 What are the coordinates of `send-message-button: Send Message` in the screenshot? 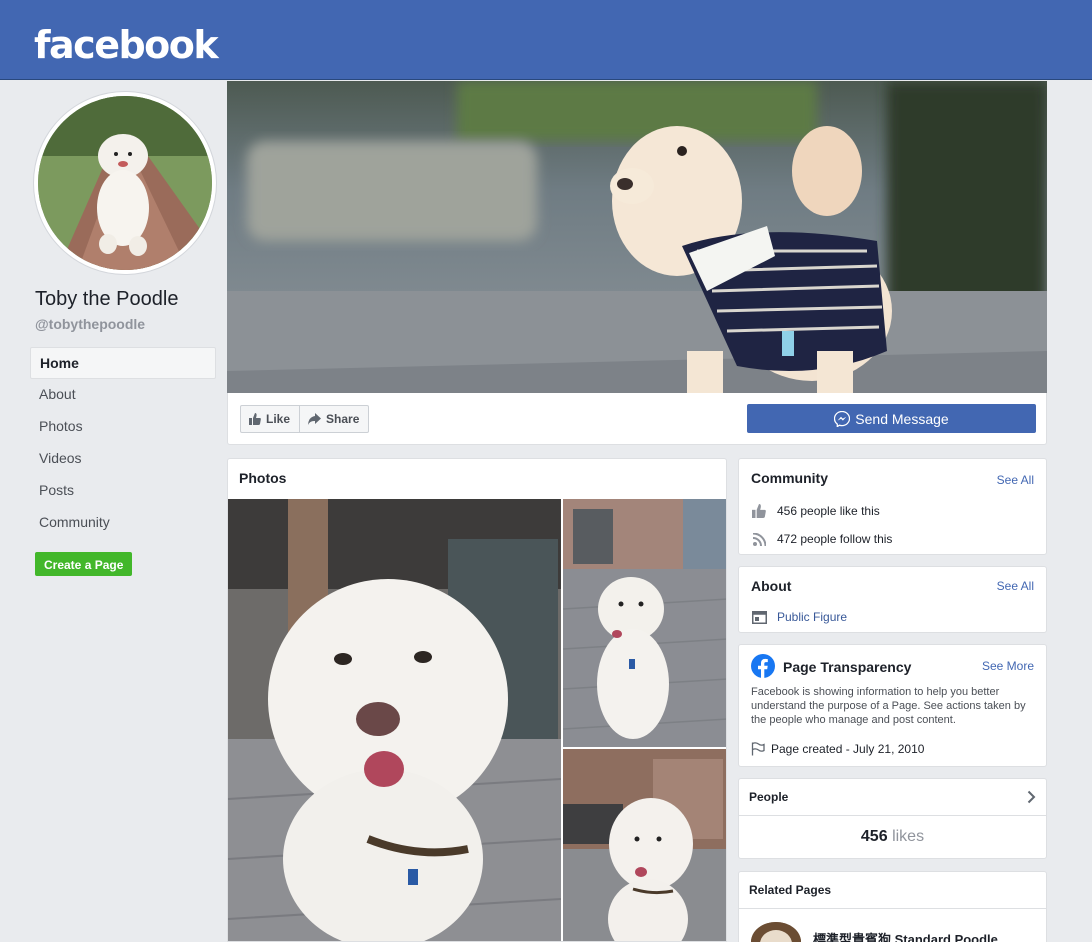 It's located at (891, 418).